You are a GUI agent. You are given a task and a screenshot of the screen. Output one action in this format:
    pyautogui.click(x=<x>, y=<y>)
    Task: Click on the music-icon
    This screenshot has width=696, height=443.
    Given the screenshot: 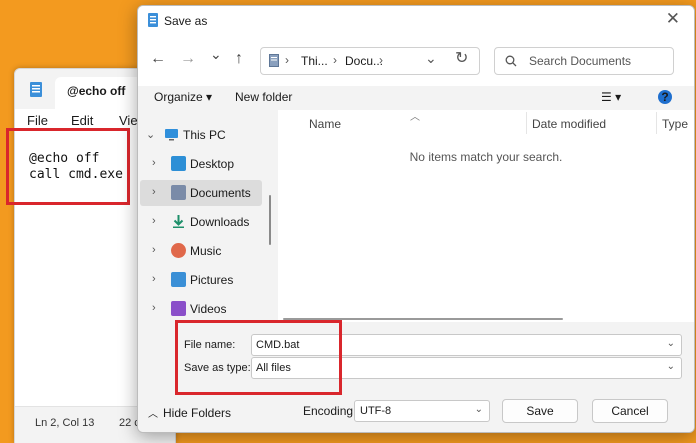 What is the action you would take?
    pyautogui.click(x=178, y=250)
    